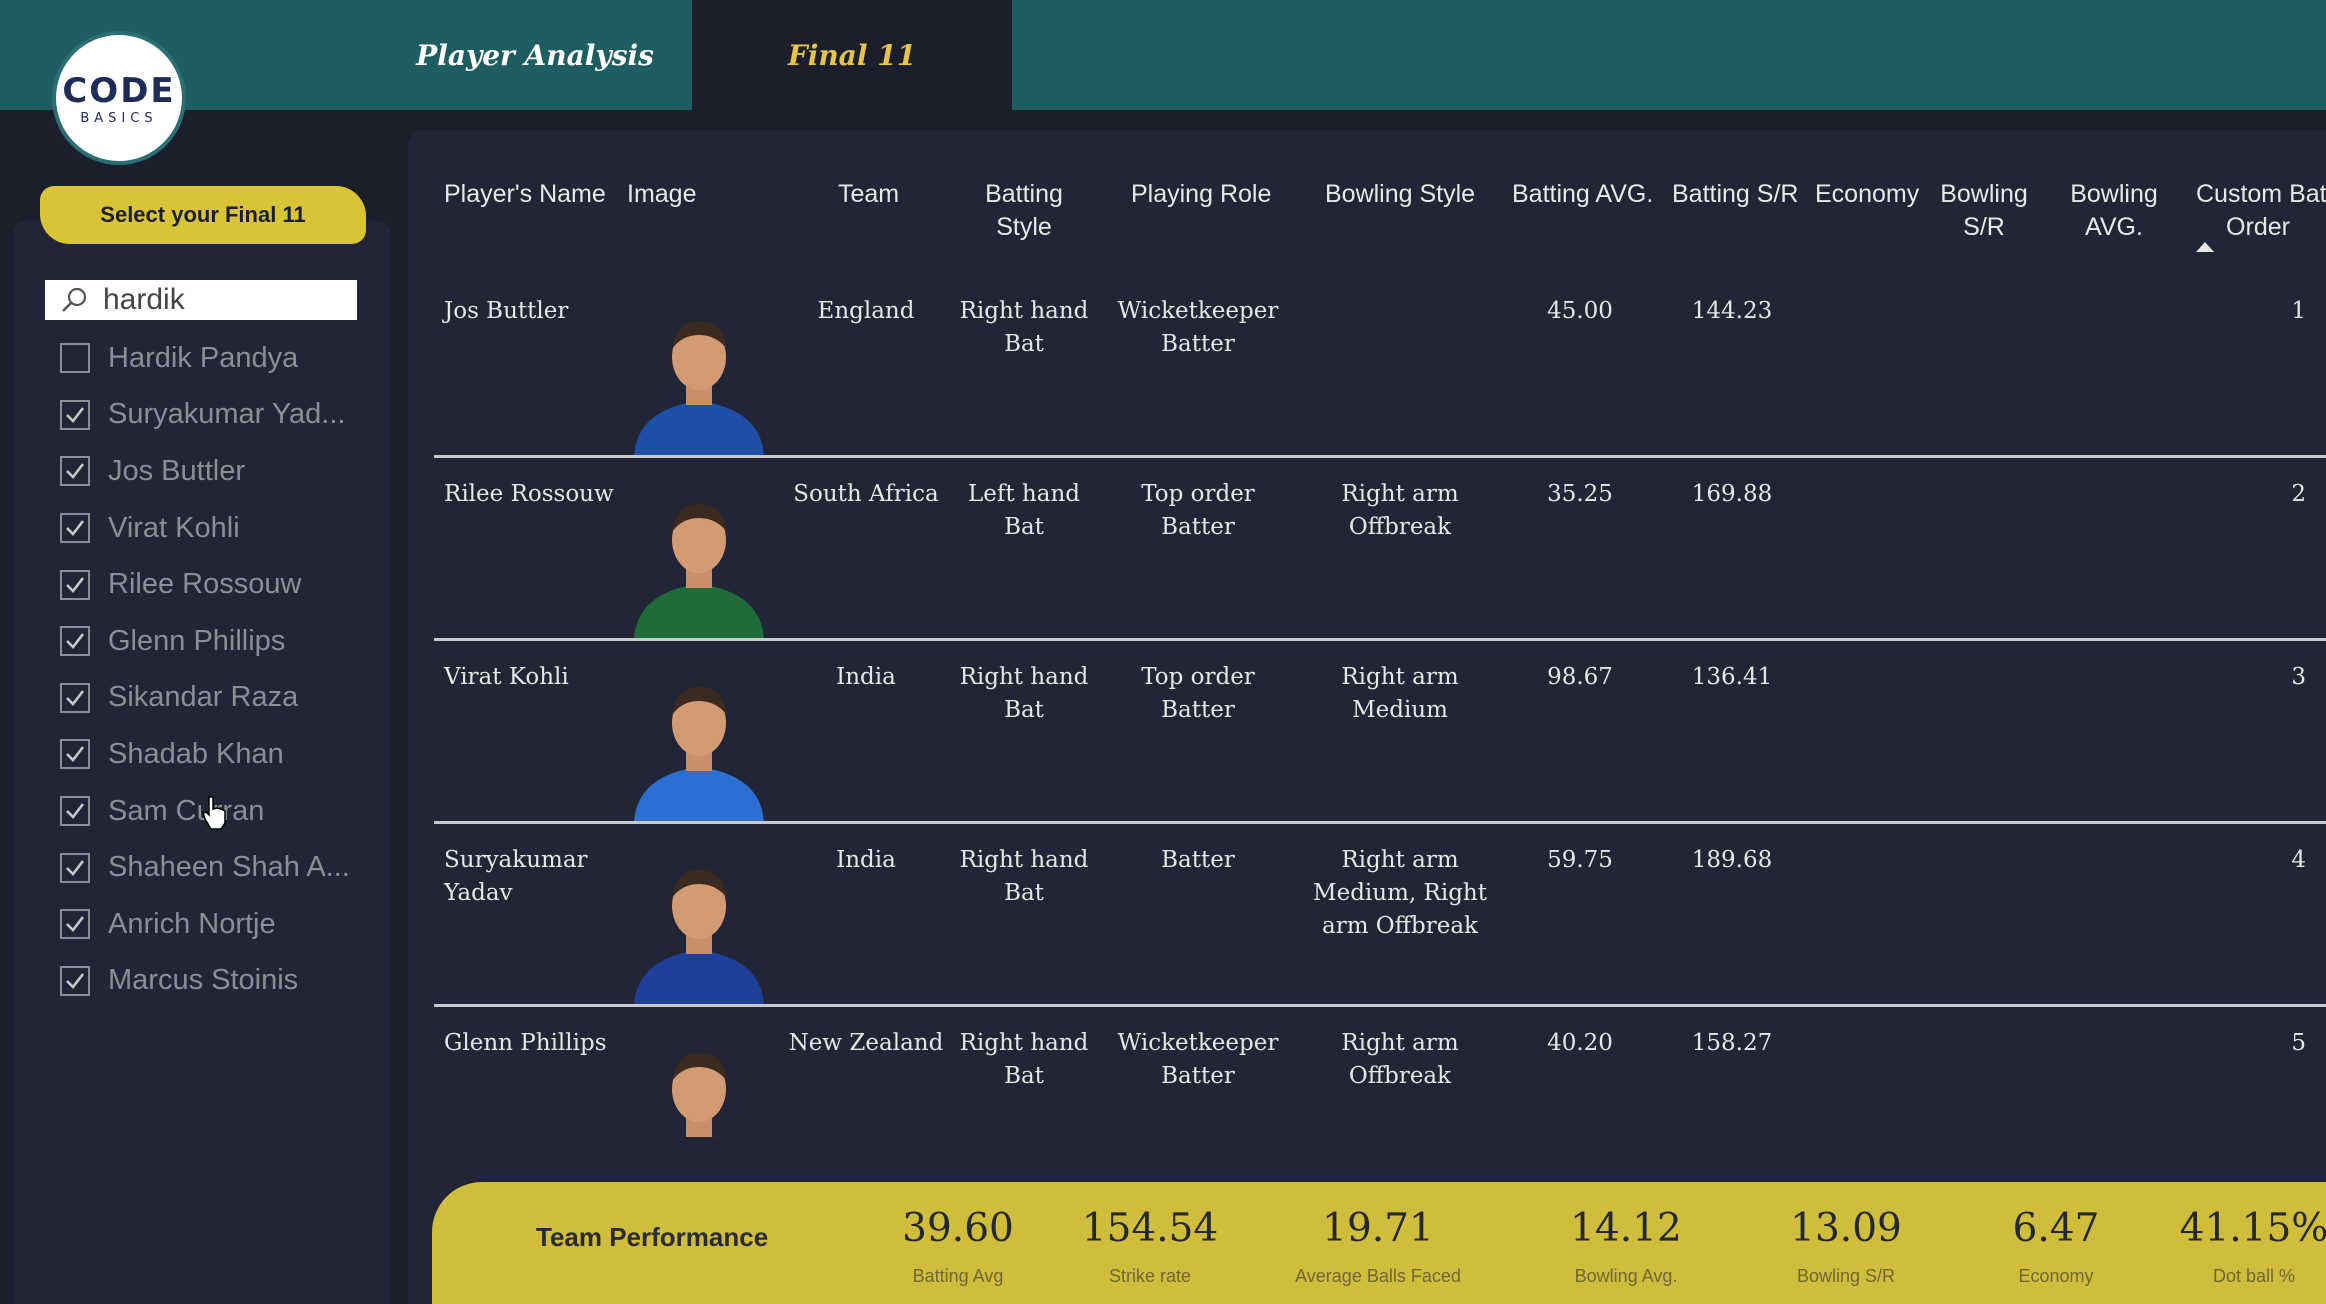 The width and height of the screenshot is (2326, 1304). Describe the element at coordinates (1380, 456) in the screenshot. I see `row-divider` at that location.